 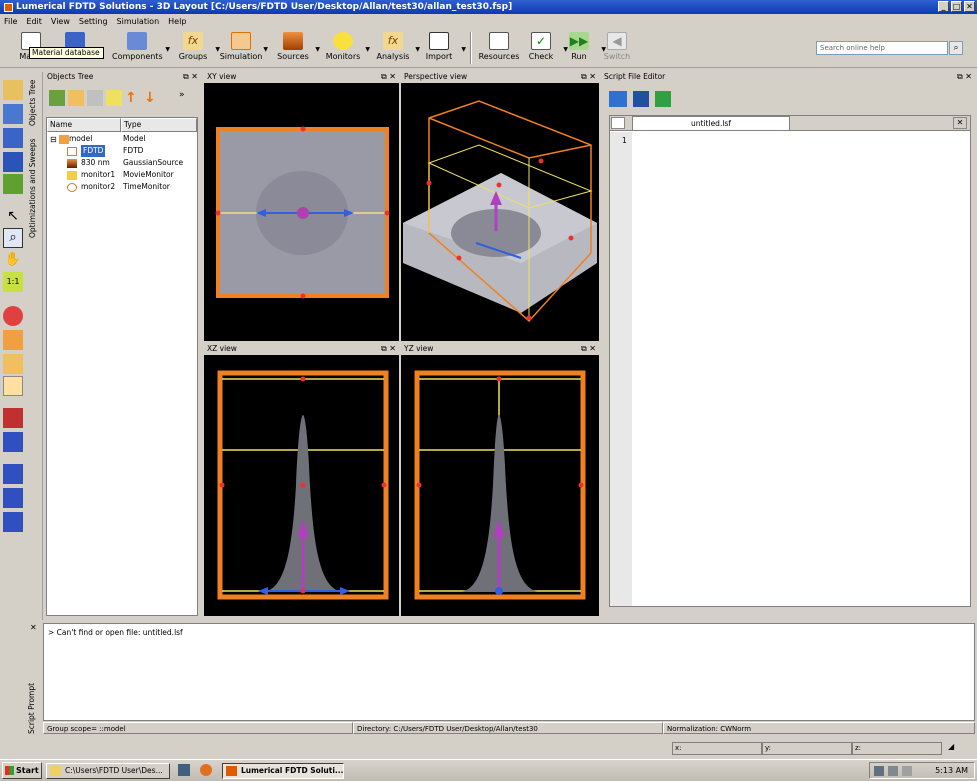 What do you see at coordinates (95, 98) in the screenshot?
I see `tree-options-icon` at bounding box center [95, 98].